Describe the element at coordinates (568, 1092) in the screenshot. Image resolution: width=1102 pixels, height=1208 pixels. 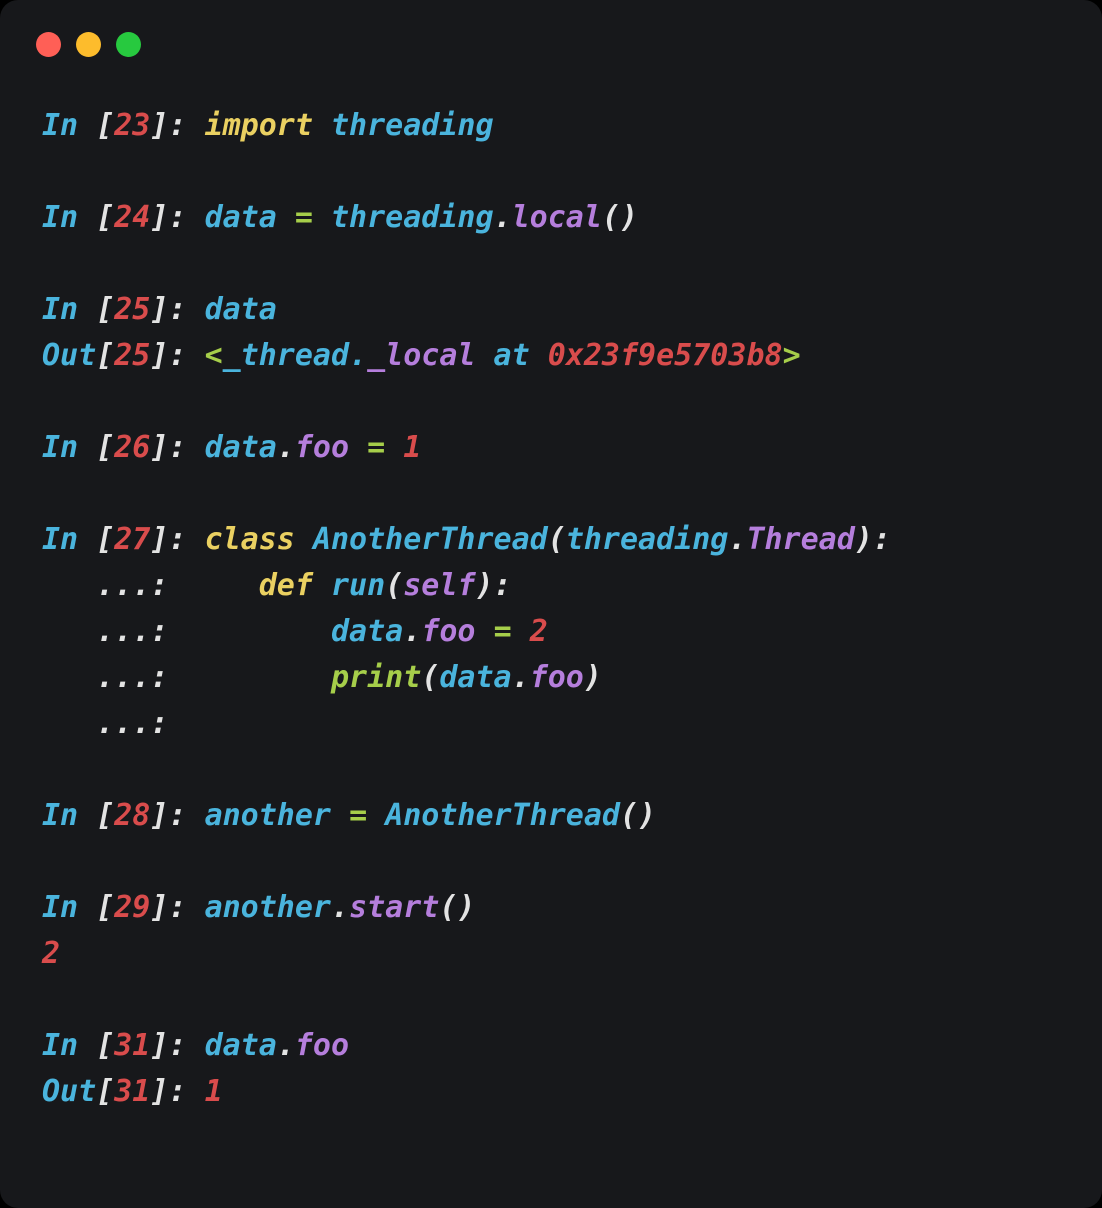
I see `console-line-output: Out[31]: 1` at that location.